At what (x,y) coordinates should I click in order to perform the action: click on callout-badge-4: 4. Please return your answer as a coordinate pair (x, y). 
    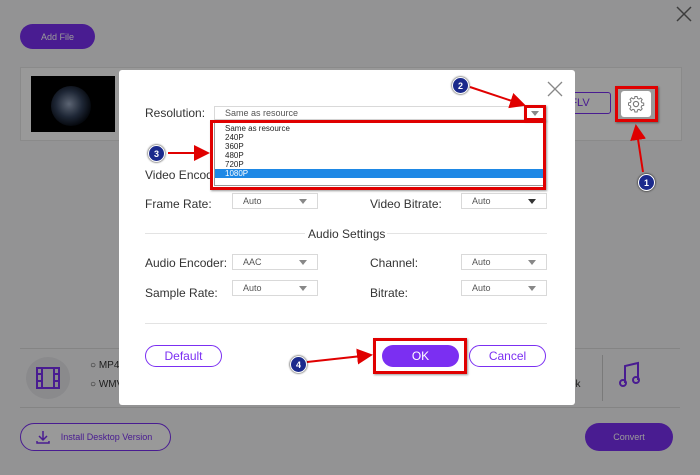
    Looking at the image, I should click on (298, 364).